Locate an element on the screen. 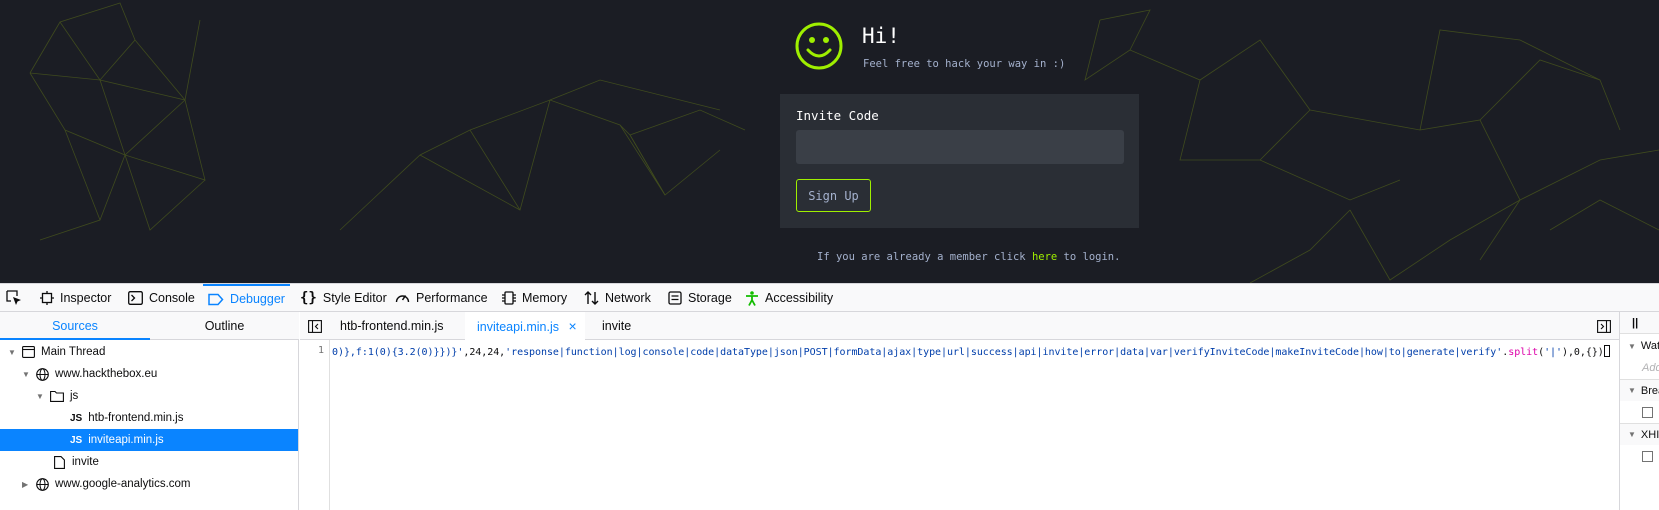  tree-domain-hackthebox: ▼ www.hackthebox.eu is located at coordinates (149, 374).